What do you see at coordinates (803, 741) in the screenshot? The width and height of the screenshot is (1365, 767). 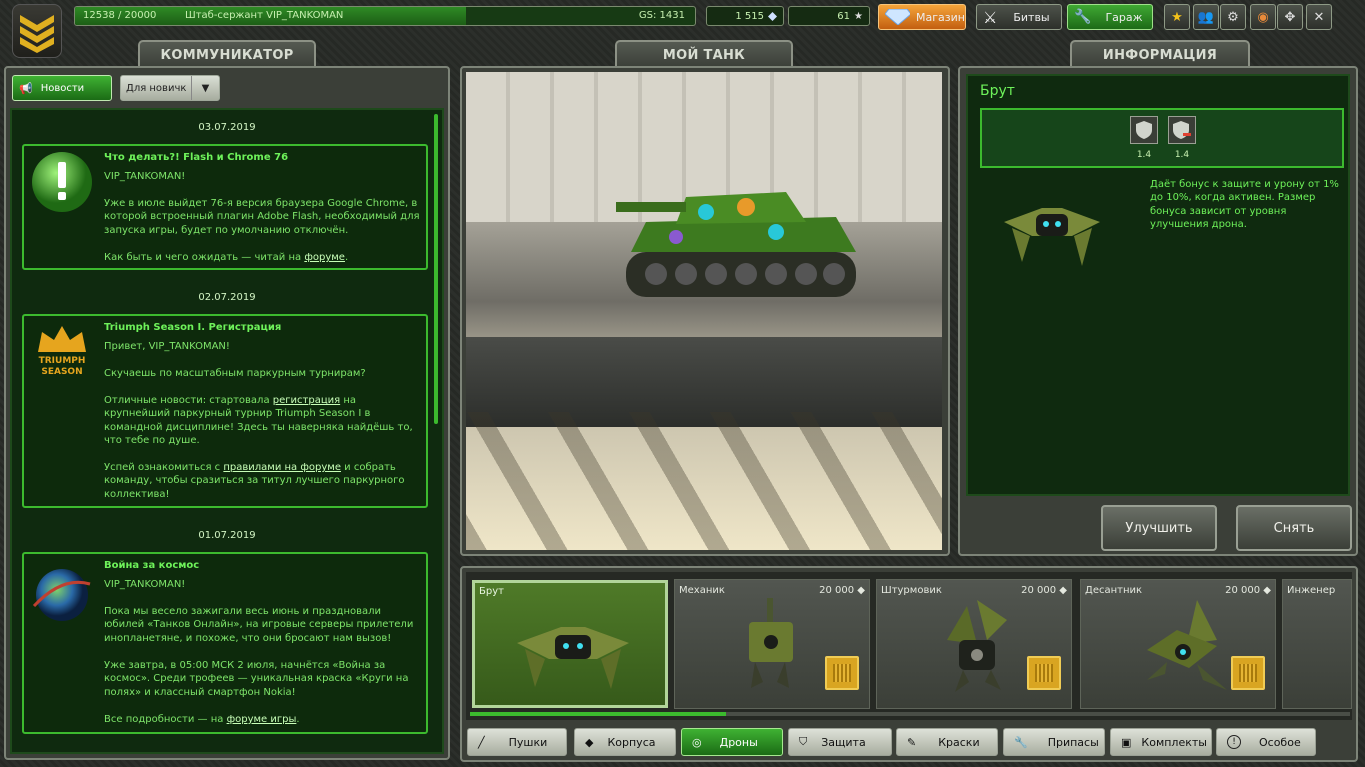 I see `shield-icon: ⛉` at bounding box center [803, 741].